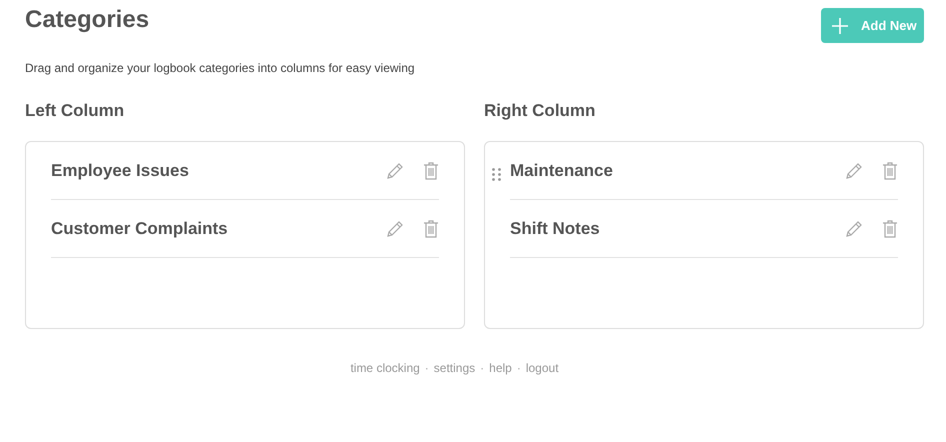  What do you see at coordinates (500, 368) in the screenshot?
I see `footer-link: help` at bounding box center [500, 368].